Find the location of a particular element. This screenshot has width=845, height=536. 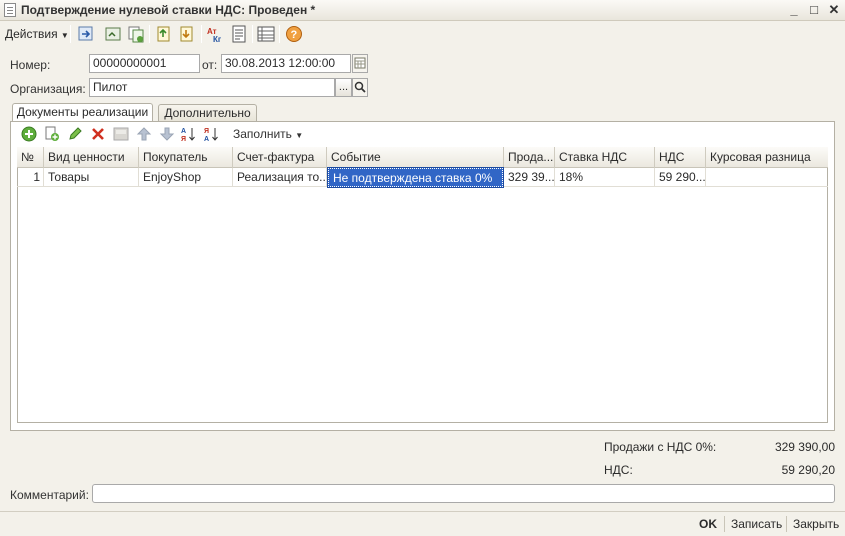

table-cell-exchange-diff is located at coordinates (767, 177).